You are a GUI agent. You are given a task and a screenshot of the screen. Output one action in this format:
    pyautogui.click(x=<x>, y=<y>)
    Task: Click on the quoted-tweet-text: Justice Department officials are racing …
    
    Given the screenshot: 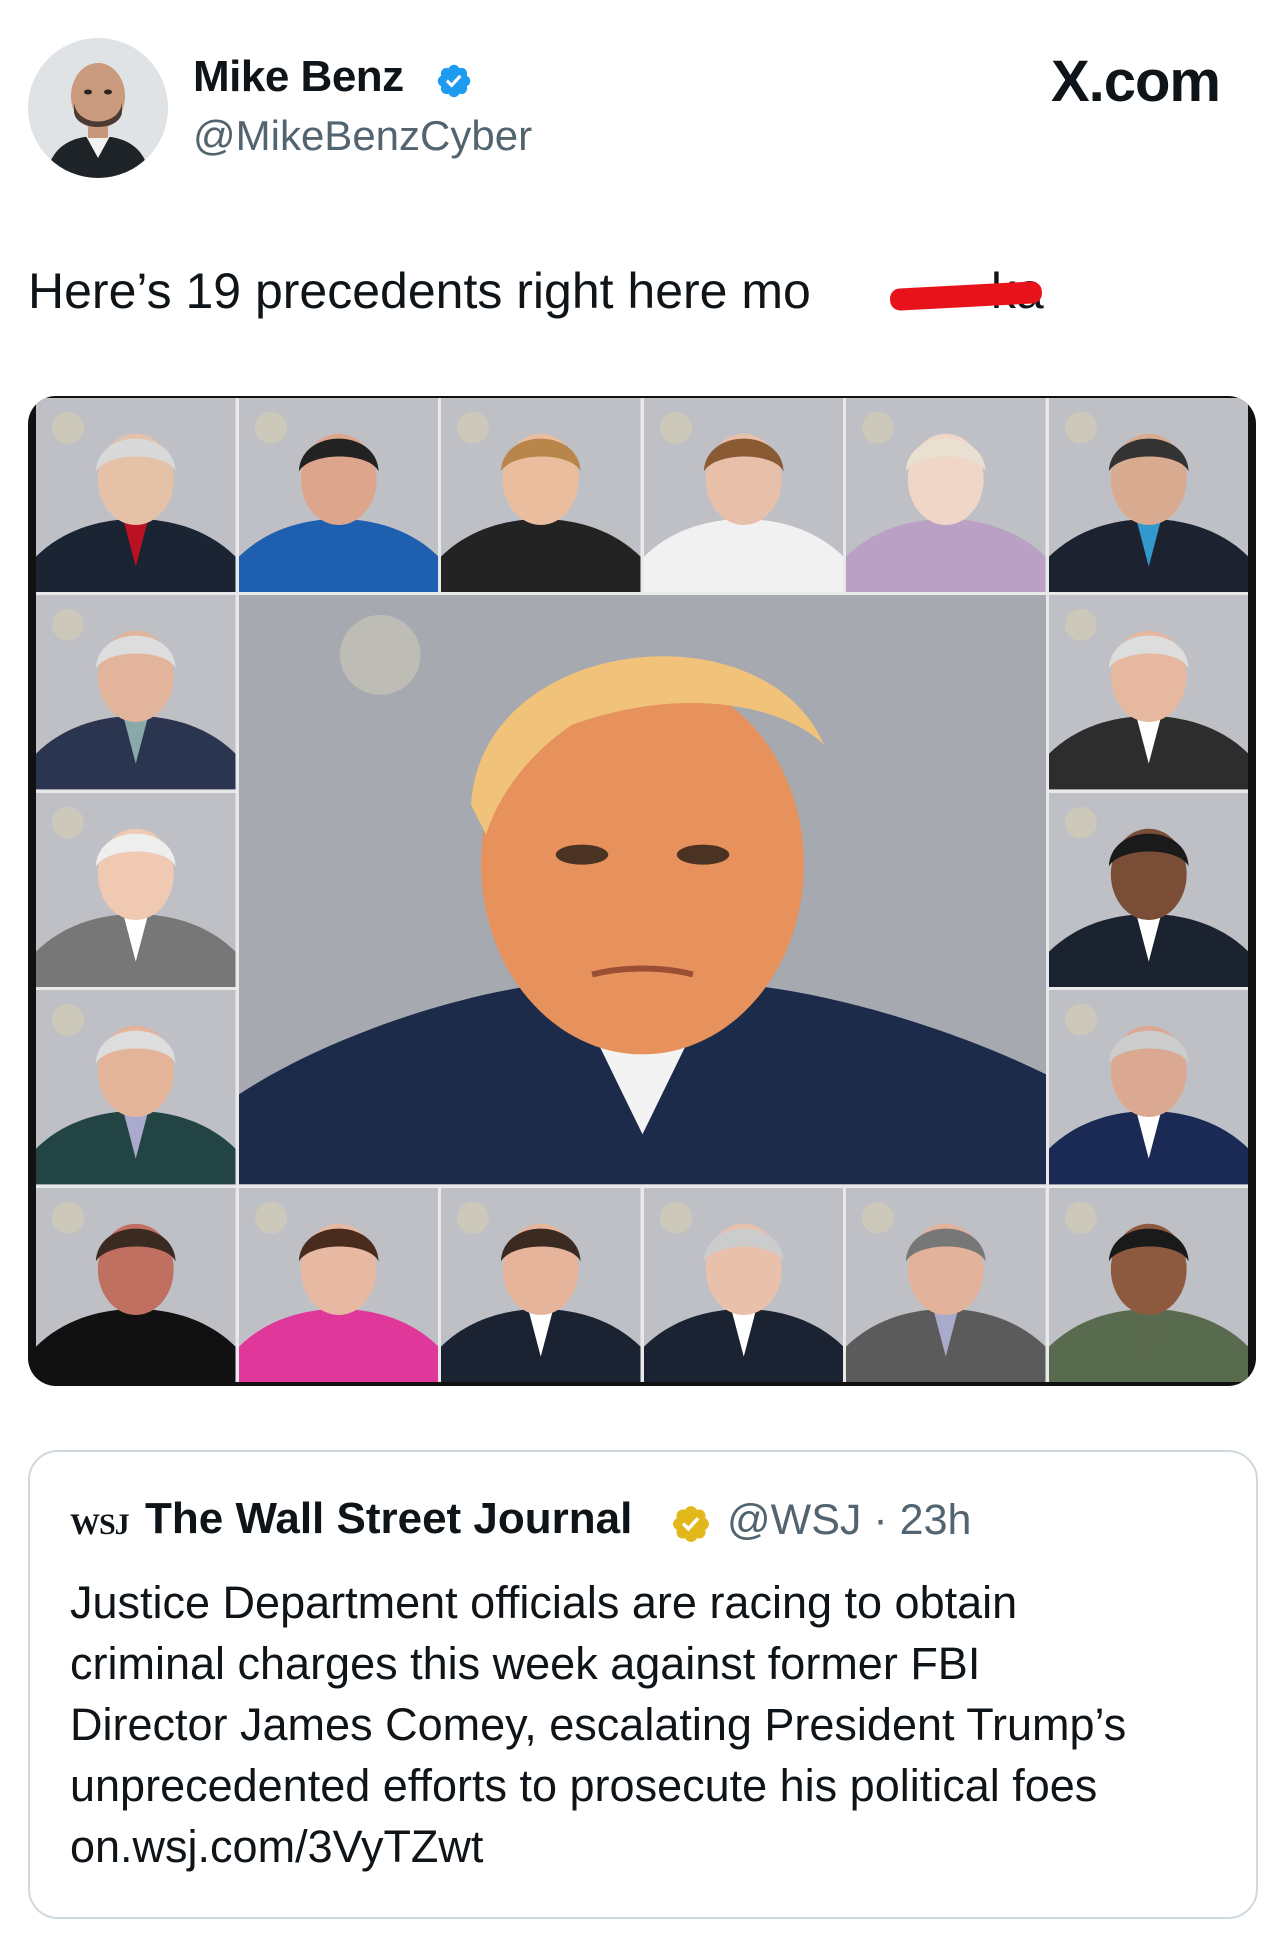 What is the action you would take?
    pyautogui.click(x=650, y=1724)
    